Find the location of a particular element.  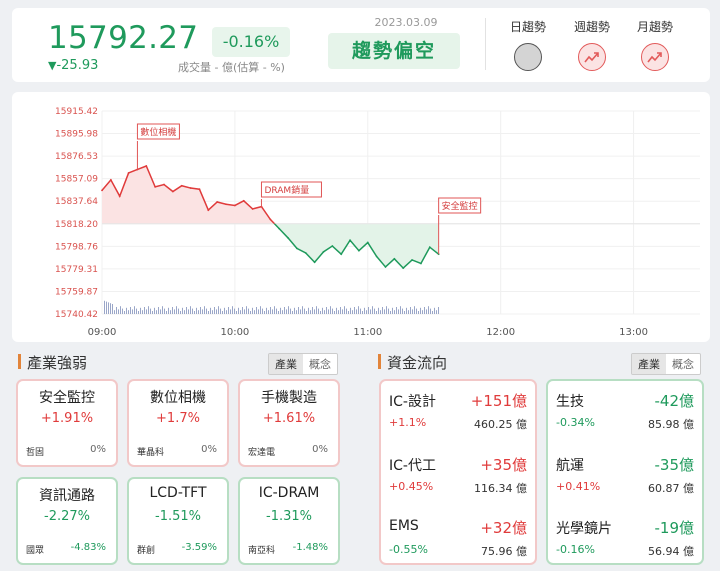

industry-tabs: 產業 概念 is located at coordinates (303, 364).